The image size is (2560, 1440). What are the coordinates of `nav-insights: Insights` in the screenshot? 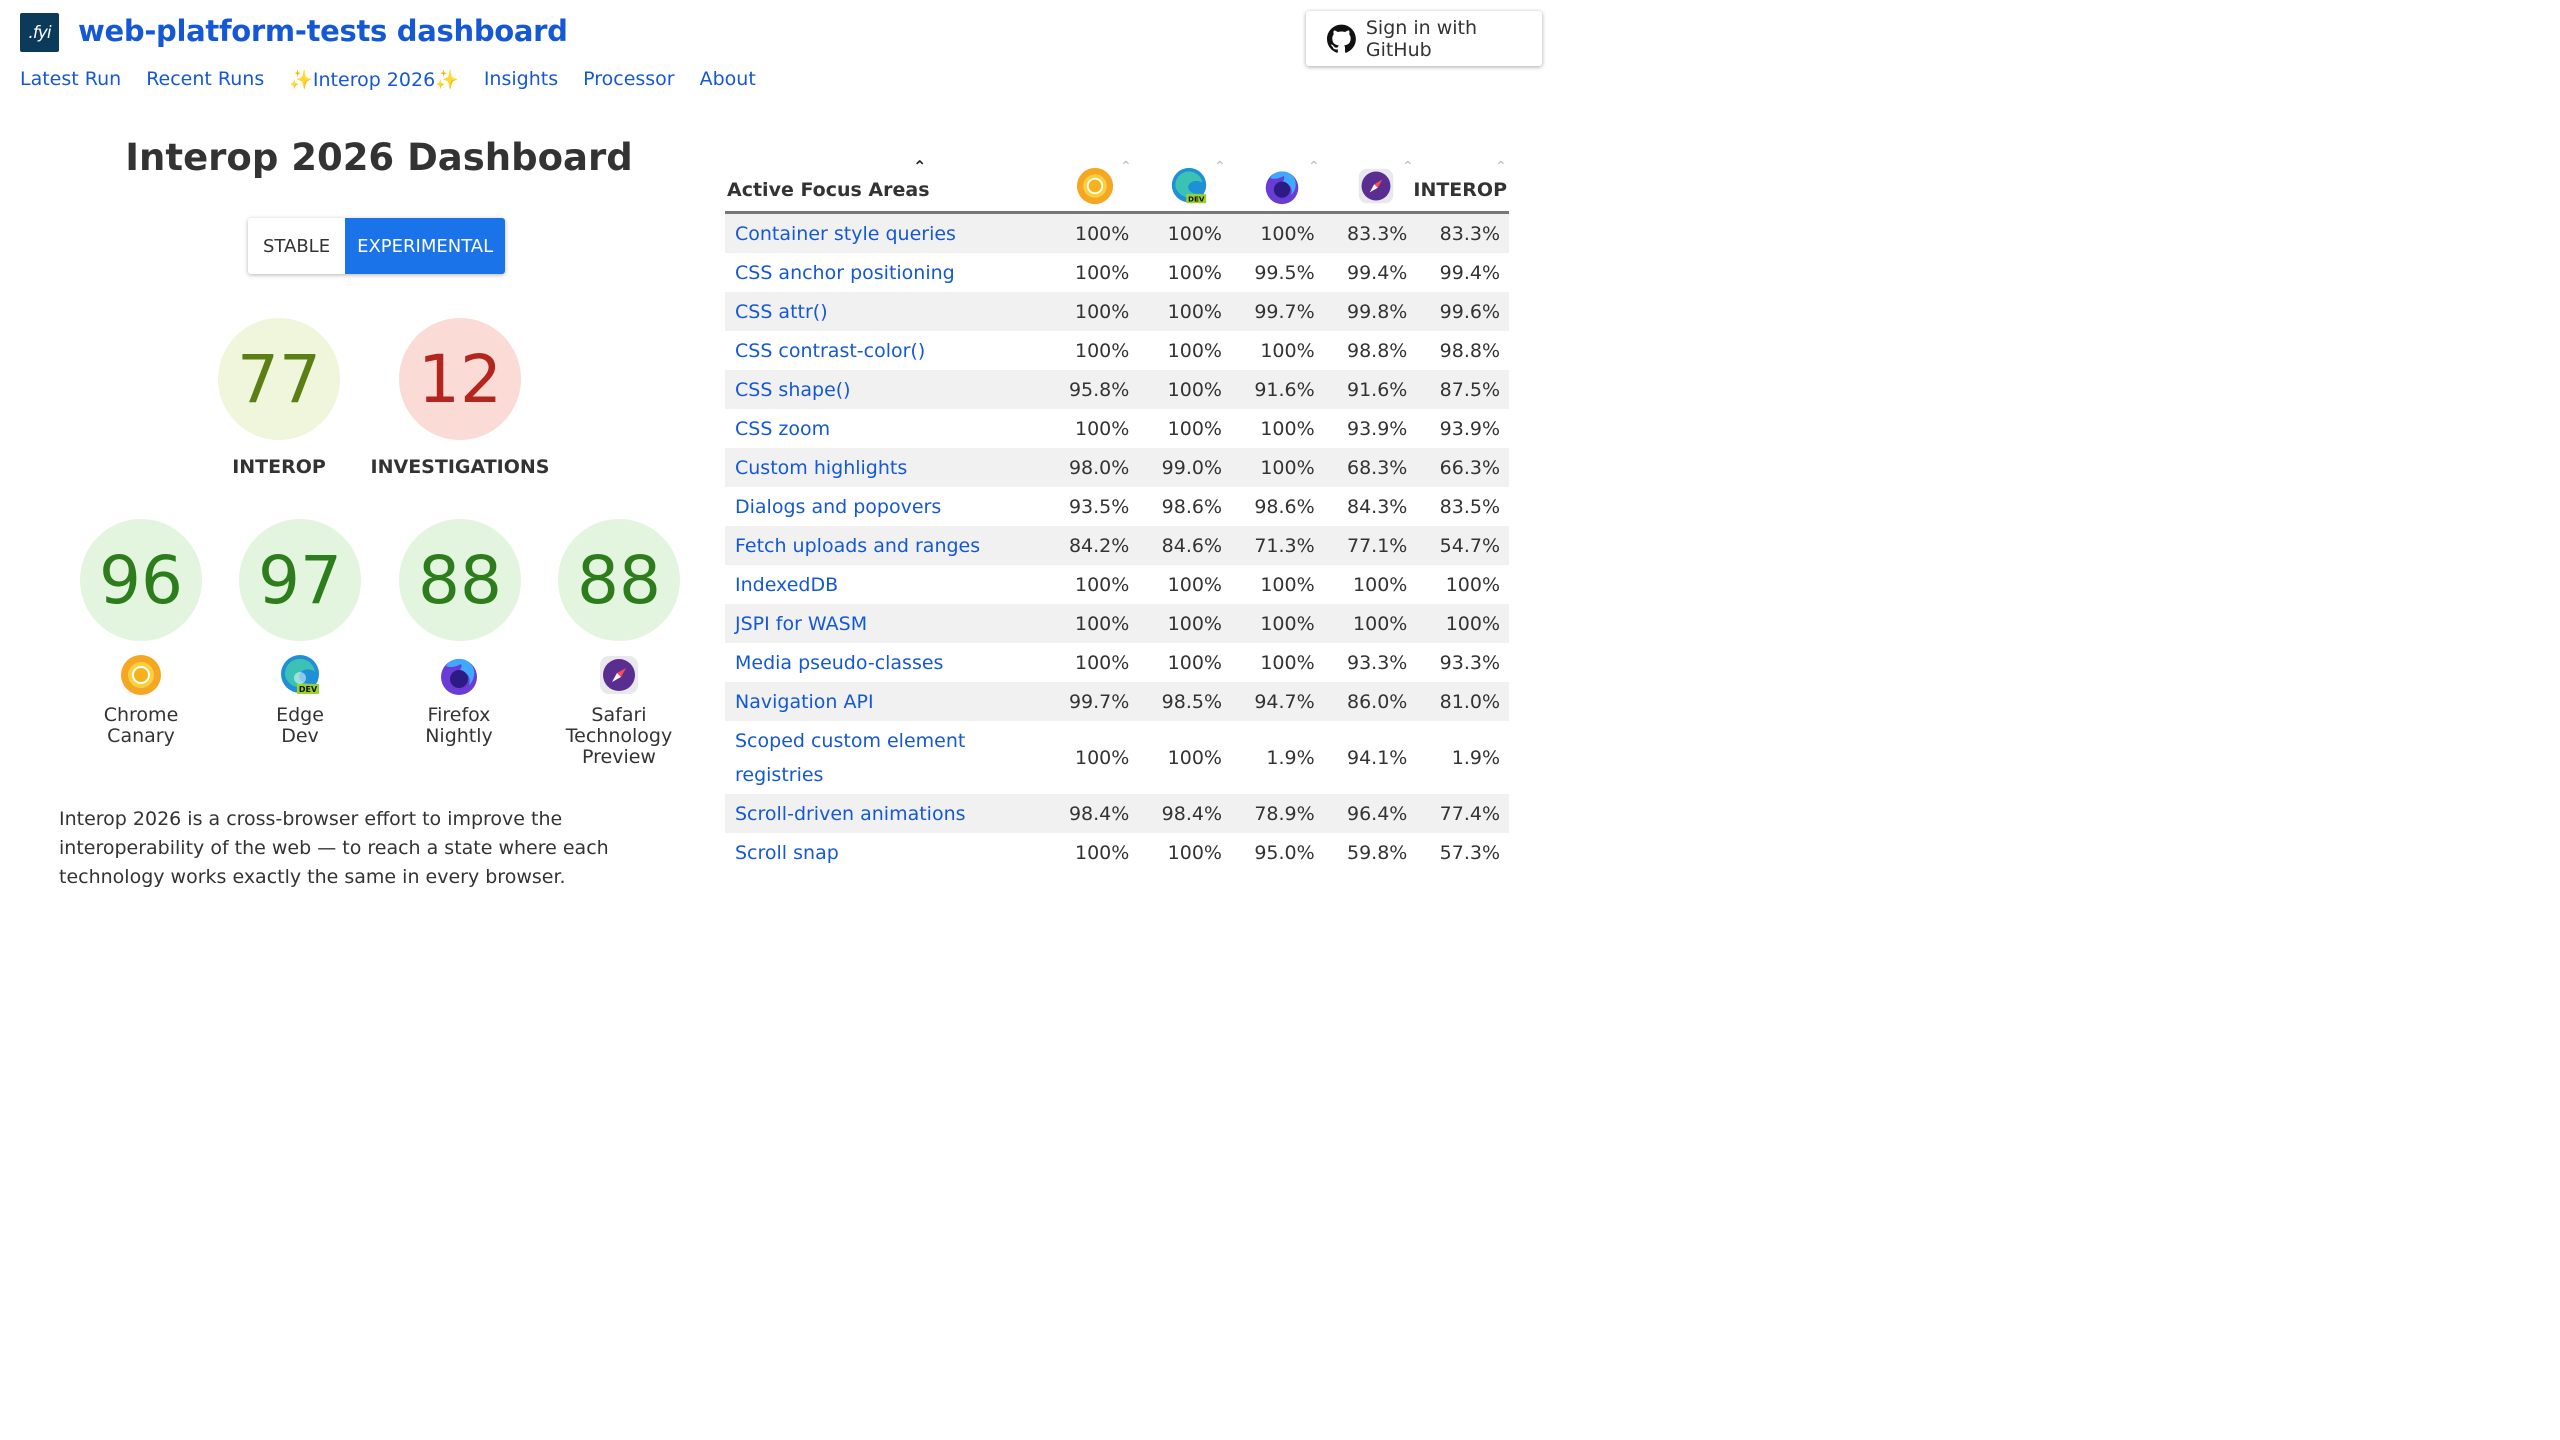 It's located at (521, 79).